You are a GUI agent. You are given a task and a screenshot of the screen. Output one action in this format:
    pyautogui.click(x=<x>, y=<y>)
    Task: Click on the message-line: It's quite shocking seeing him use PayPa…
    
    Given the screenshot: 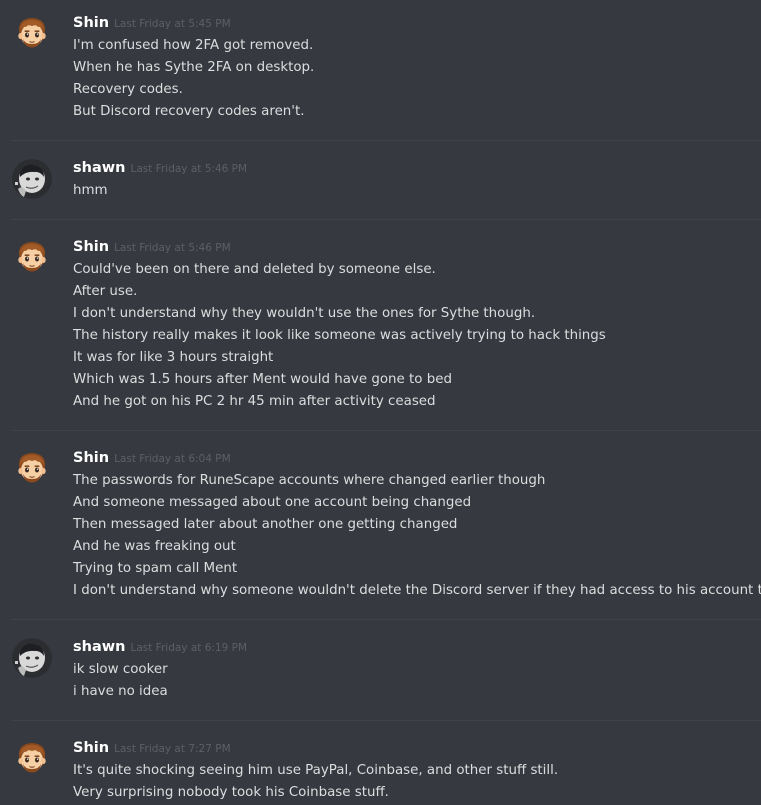 What is the action you would take?
    pyautogui.click(x=316, y=770)
    